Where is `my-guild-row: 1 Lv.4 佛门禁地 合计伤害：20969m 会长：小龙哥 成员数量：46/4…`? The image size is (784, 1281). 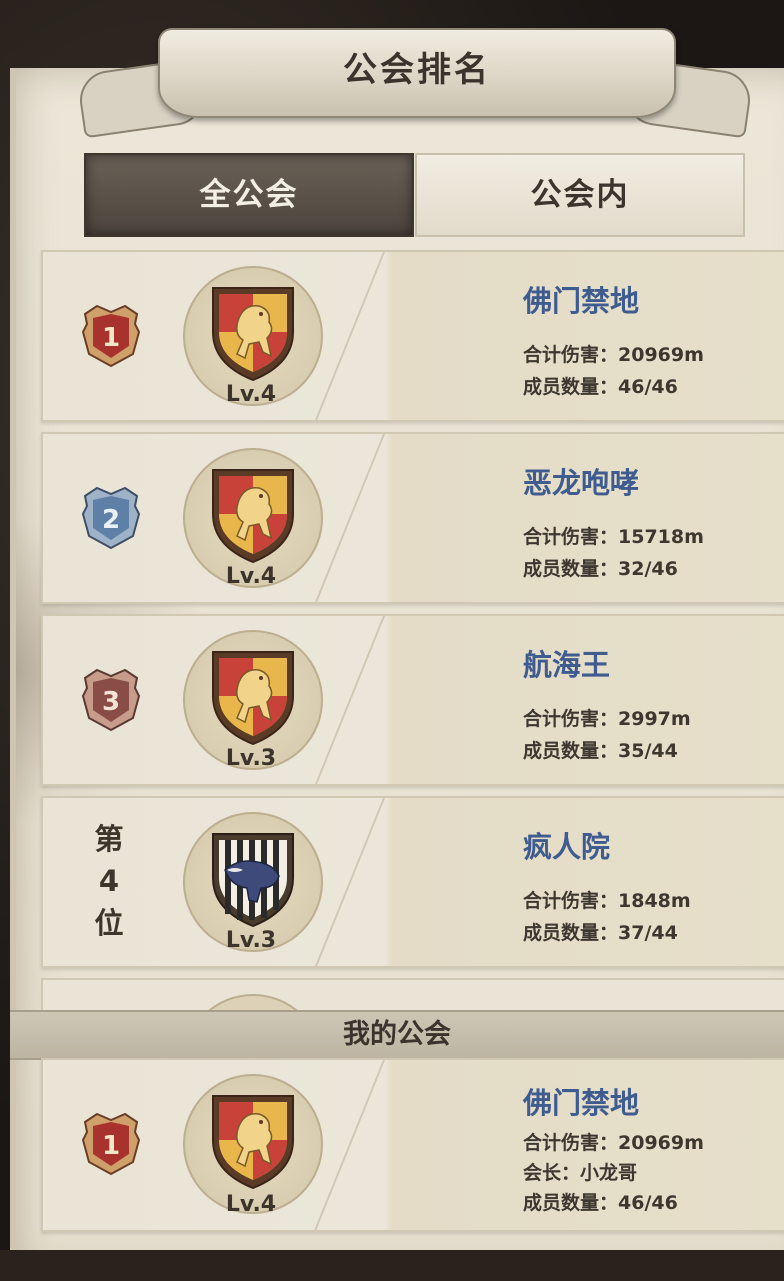 my-guild-row: 1 Lv.4 佛门禁地 合计伤害：20969m 会长：小龙哥 成员数量：46/4… is located at coordinates (412, 1145).